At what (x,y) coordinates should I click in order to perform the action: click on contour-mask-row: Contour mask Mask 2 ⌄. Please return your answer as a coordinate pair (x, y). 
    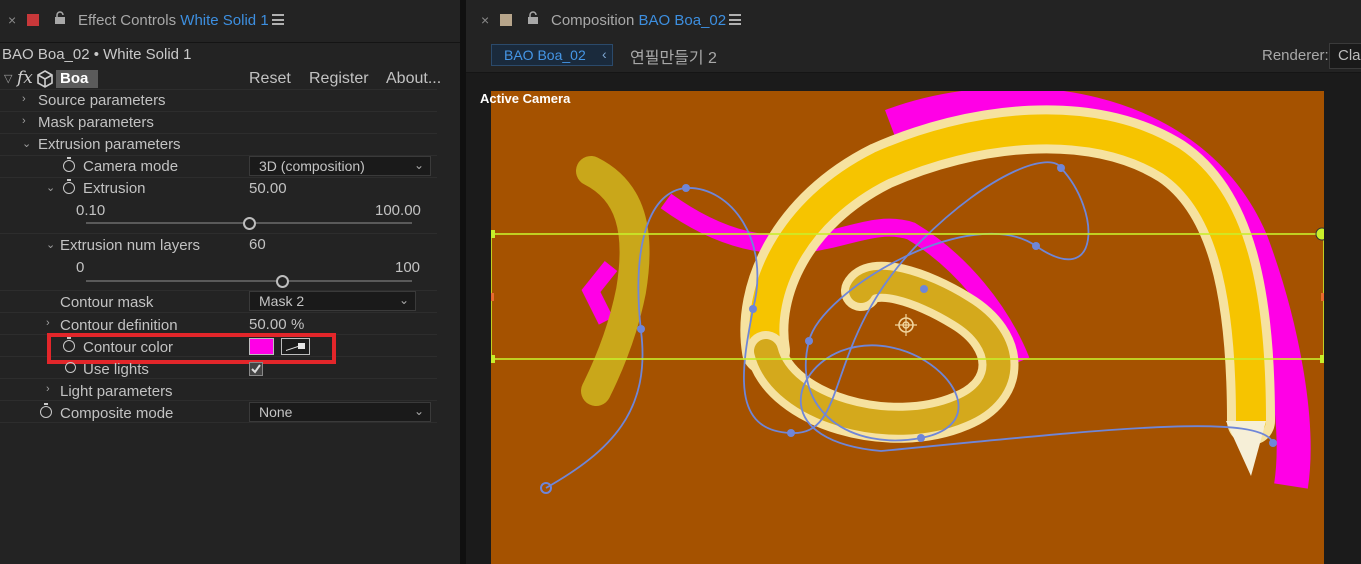
    Looking at the image, I should click on (218, 302).